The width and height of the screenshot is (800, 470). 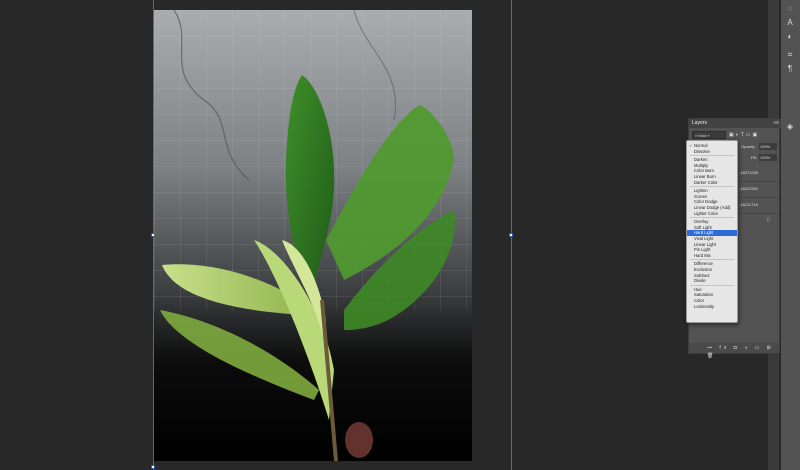 What do you see at coordinates (704, 295) in the screenshot?
I see `blend-mode-label: Saturation` at bounding box center [704, 295].